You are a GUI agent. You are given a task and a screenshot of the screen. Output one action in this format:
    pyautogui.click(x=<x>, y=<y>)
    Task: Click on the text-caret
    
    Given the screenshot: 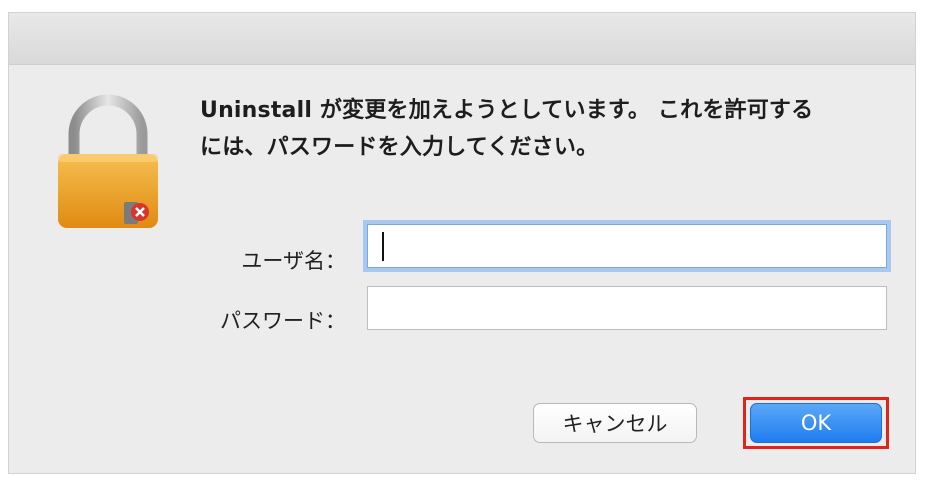 What is the action you would take?
    pyautogui.click(x=383, y=246)
    